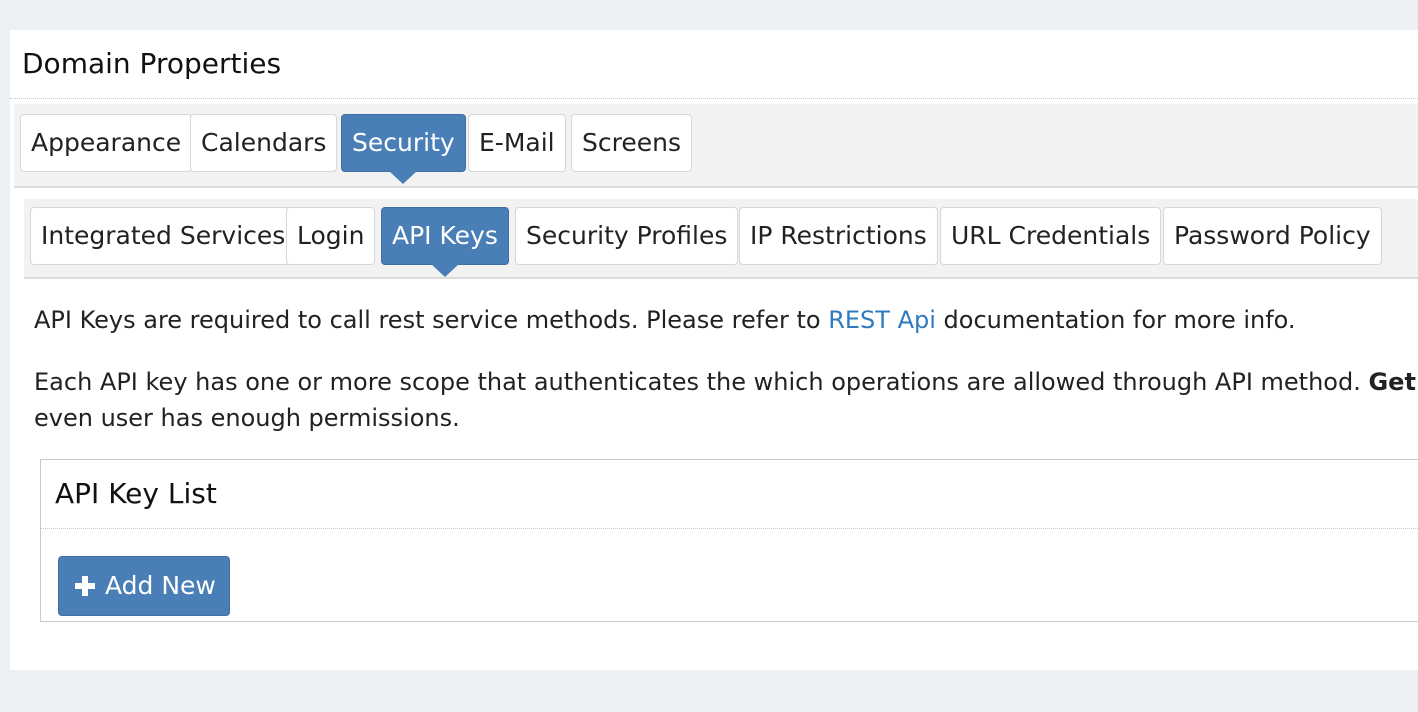 The image size is (1418, 712). I want to click on title-divider, so click(714, 98).